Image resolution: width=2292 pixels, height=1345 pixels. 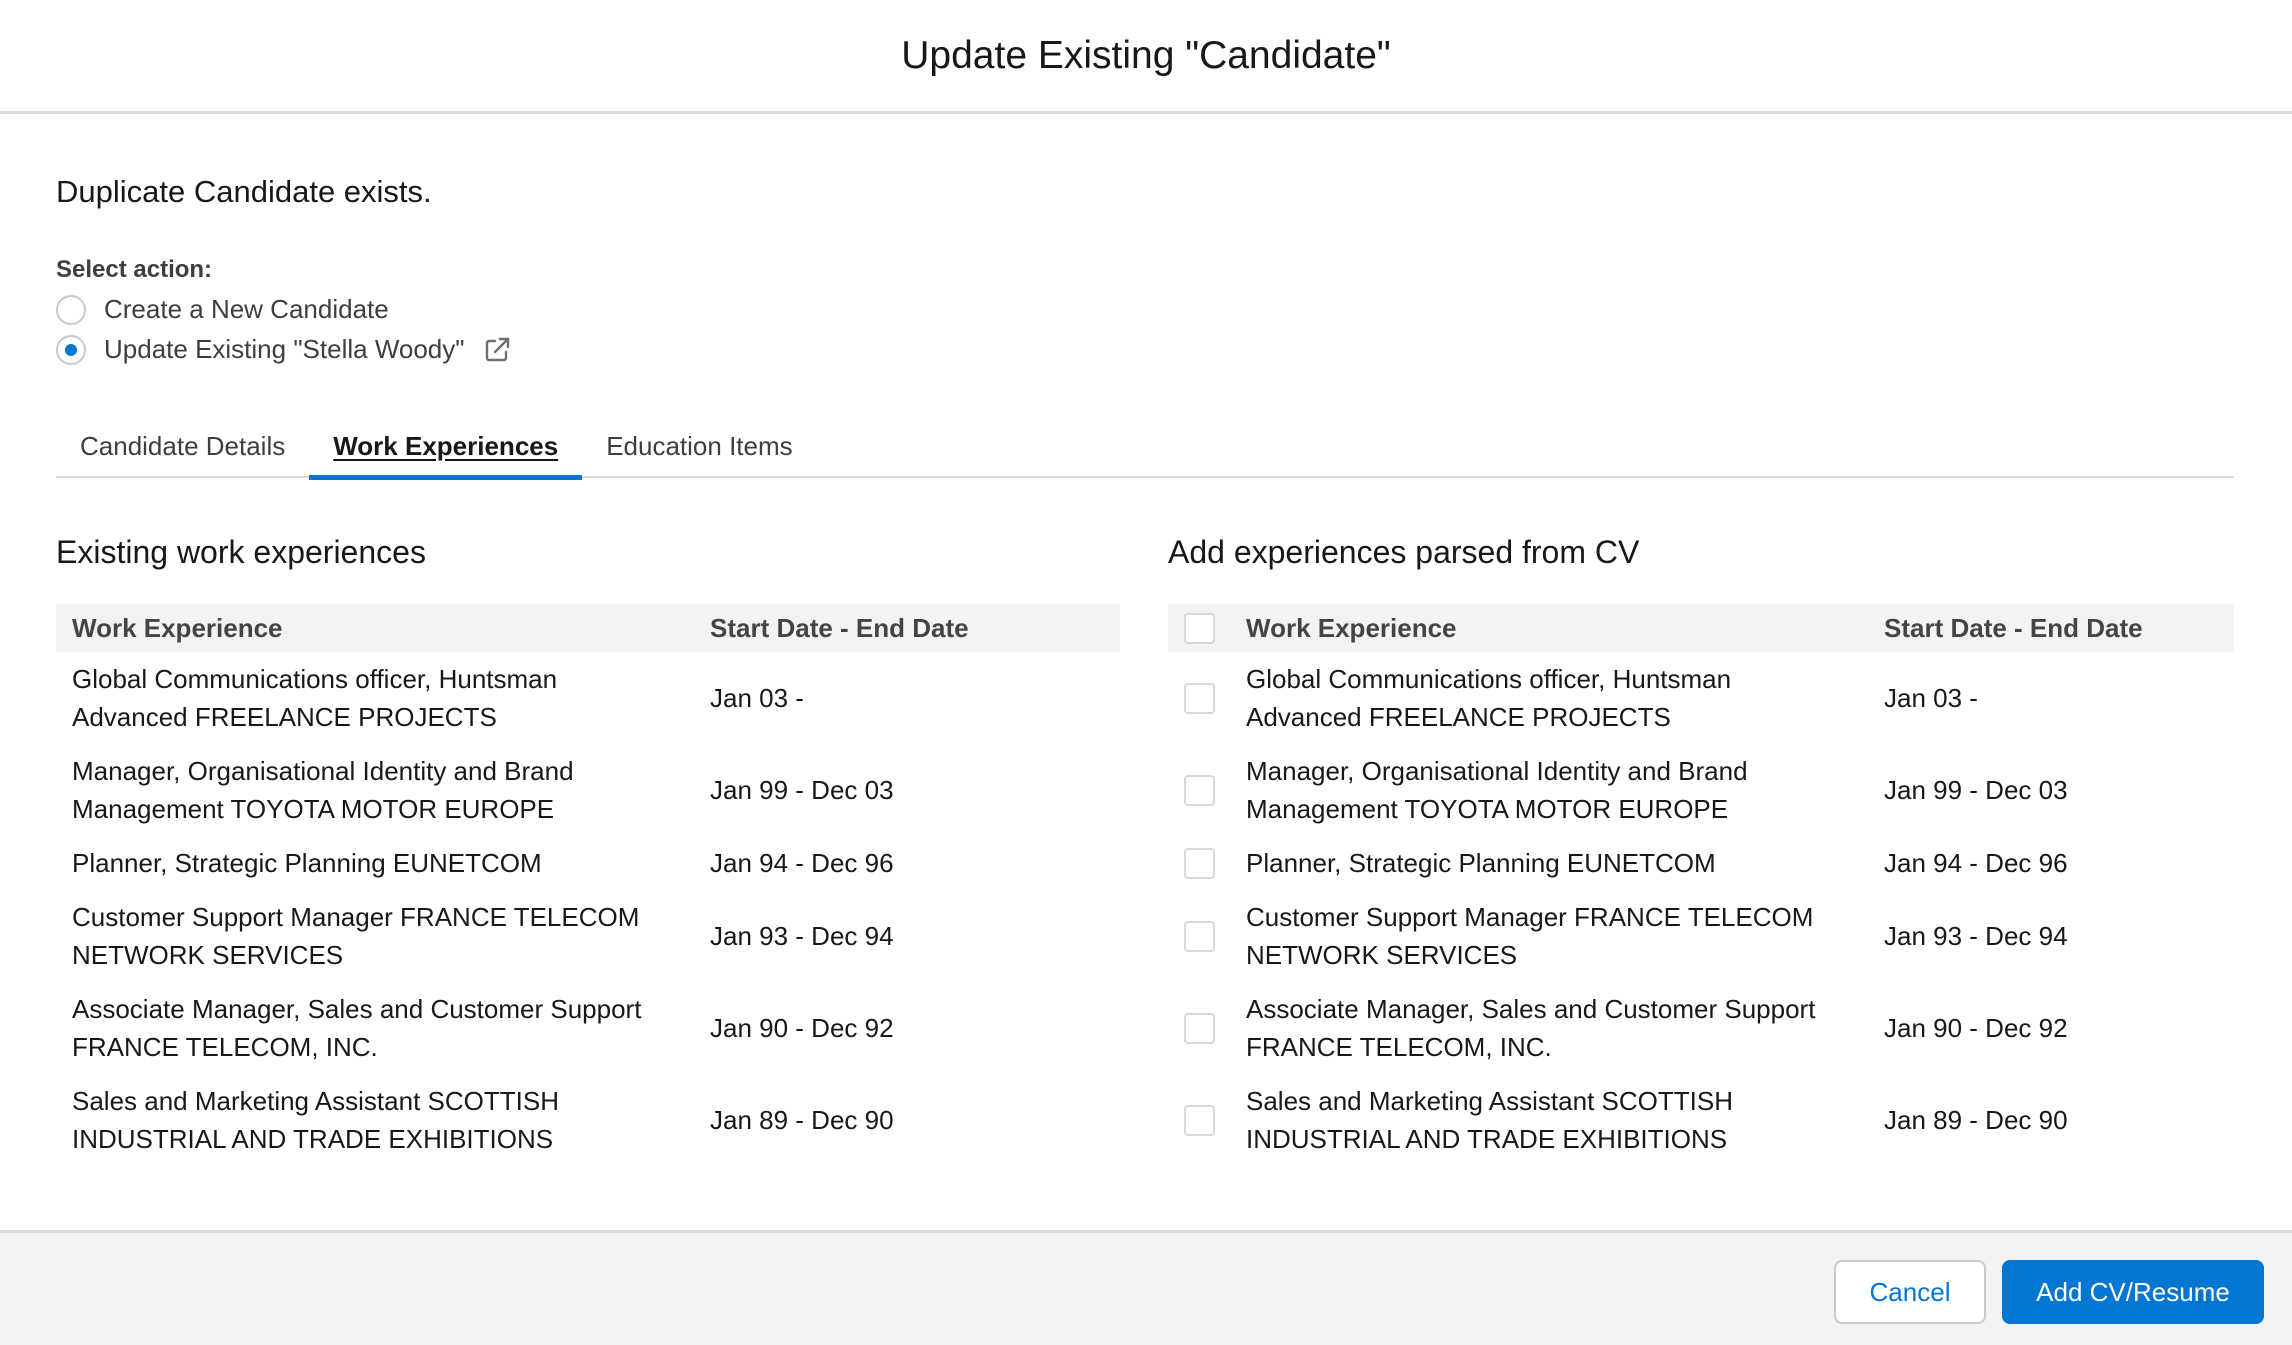 What do you see at coordinates (2133, 1292) in the screenshot?
I see `add-cv-resume-button: Add CV/Resume` at bounding box center [2133, 1292].